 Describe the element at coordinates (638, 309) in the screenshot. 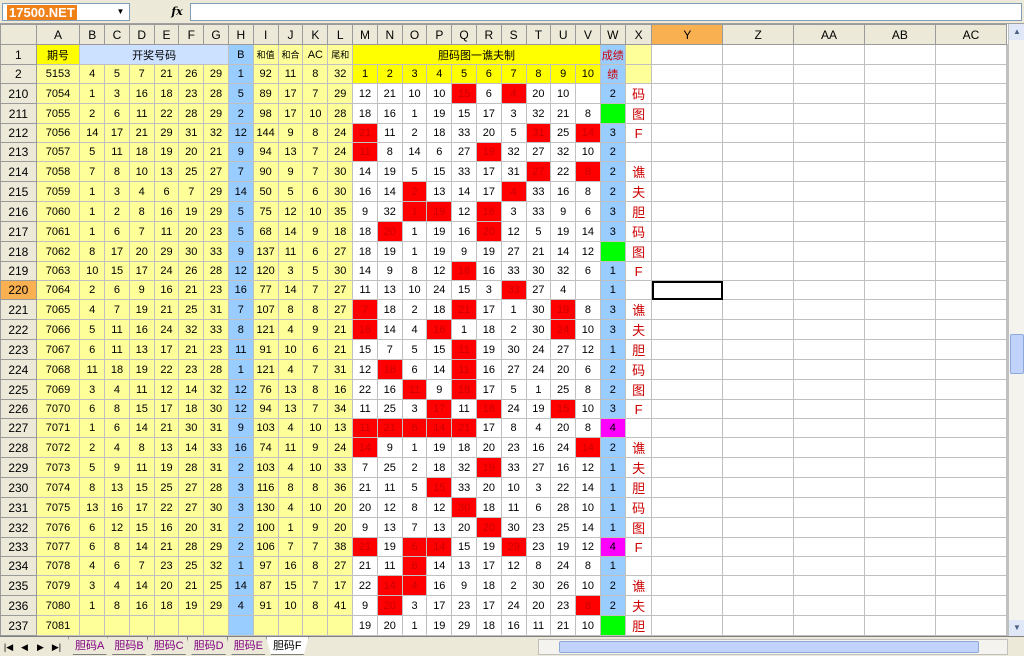

I see `note-cell: 谯` at that location.